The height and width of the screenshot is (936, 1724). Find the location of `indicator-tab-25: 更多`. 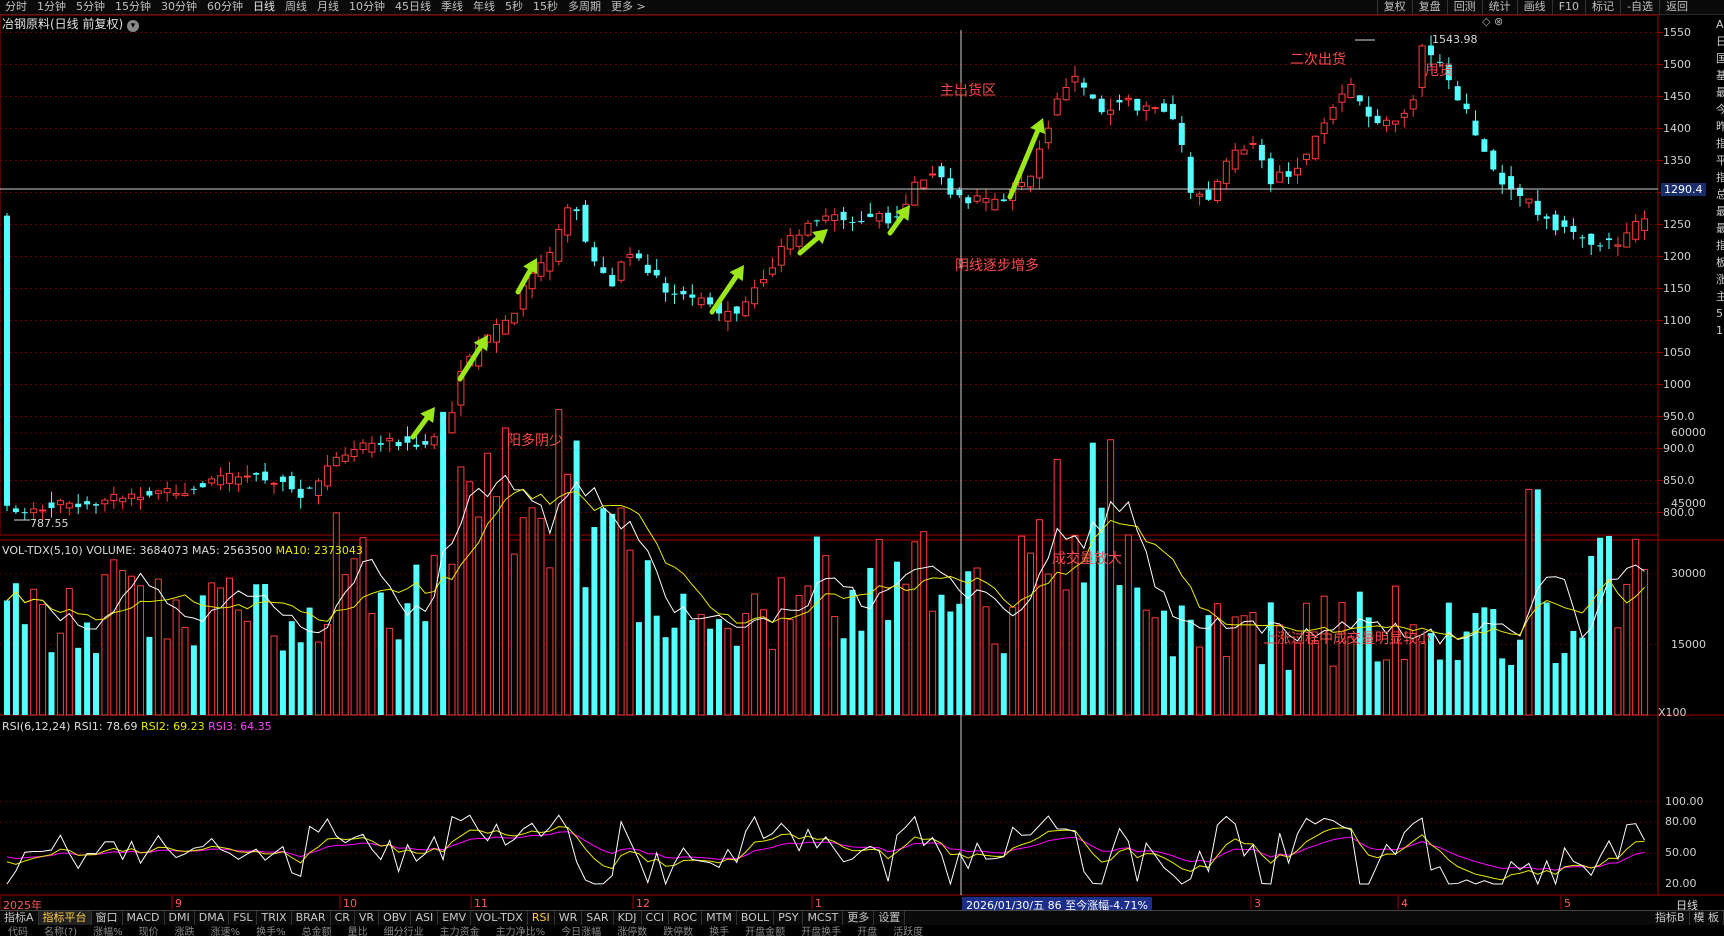

indicator-tab-25: 更多 is located at coordinates (859, 918).